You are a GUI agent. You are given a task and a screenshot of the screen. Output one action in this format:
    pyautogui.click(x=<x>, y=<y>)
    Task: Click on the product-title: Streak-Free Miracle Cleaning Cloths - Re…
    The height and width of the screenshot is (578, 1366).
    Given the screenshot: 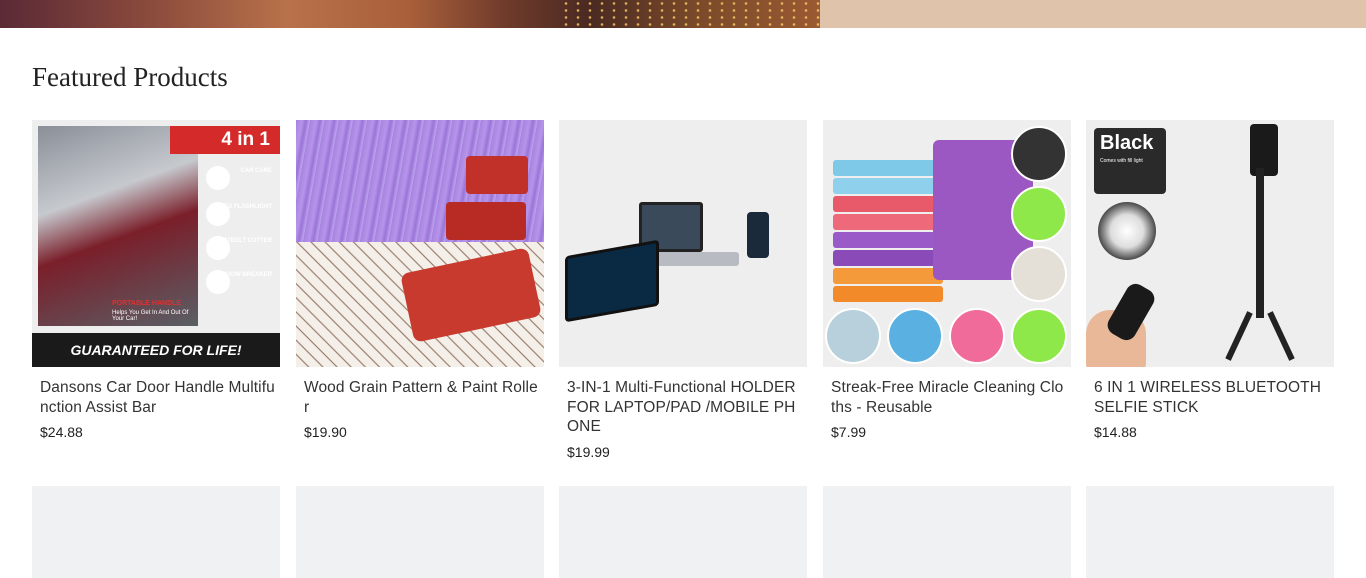 What is the action you would take?
    pyautogui.click(x=947, y=397)
    